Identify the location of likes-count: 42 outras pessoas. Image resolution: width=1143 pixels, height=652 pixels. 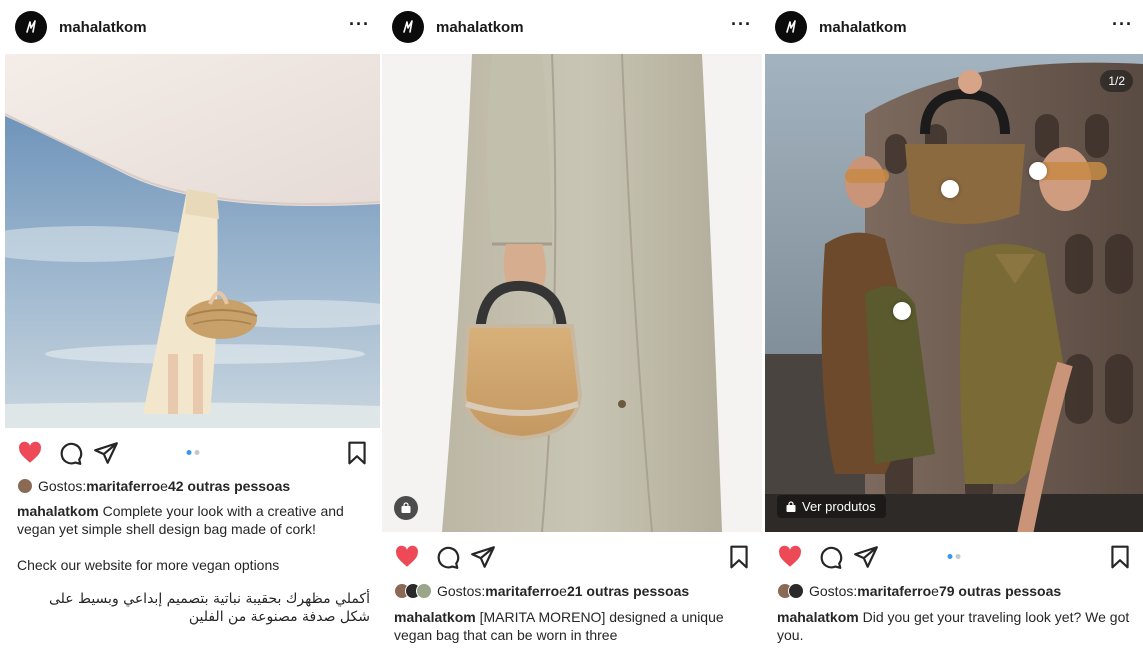
(229, 486).